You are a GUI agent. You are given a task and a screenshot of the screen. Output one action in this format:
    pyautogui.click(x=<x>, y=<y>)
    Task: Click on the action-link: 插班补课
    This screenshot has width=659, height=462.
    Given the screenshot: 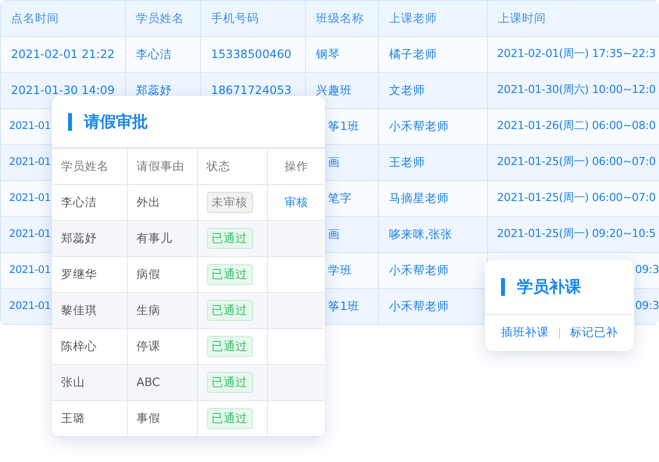 What is the action you would take?
    pyautogui.click(x=525, y=333)
    